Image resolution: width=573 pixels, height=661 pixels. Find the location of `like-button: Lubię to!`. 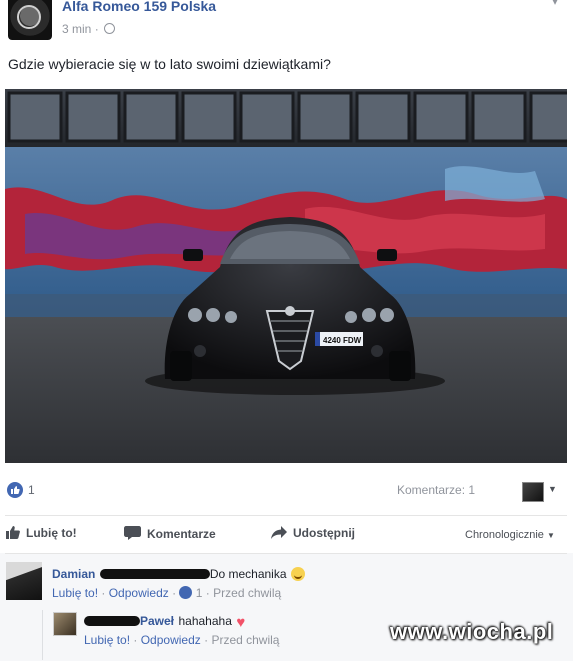

like-button: Lubię to! is located at coordinates (41, 534).